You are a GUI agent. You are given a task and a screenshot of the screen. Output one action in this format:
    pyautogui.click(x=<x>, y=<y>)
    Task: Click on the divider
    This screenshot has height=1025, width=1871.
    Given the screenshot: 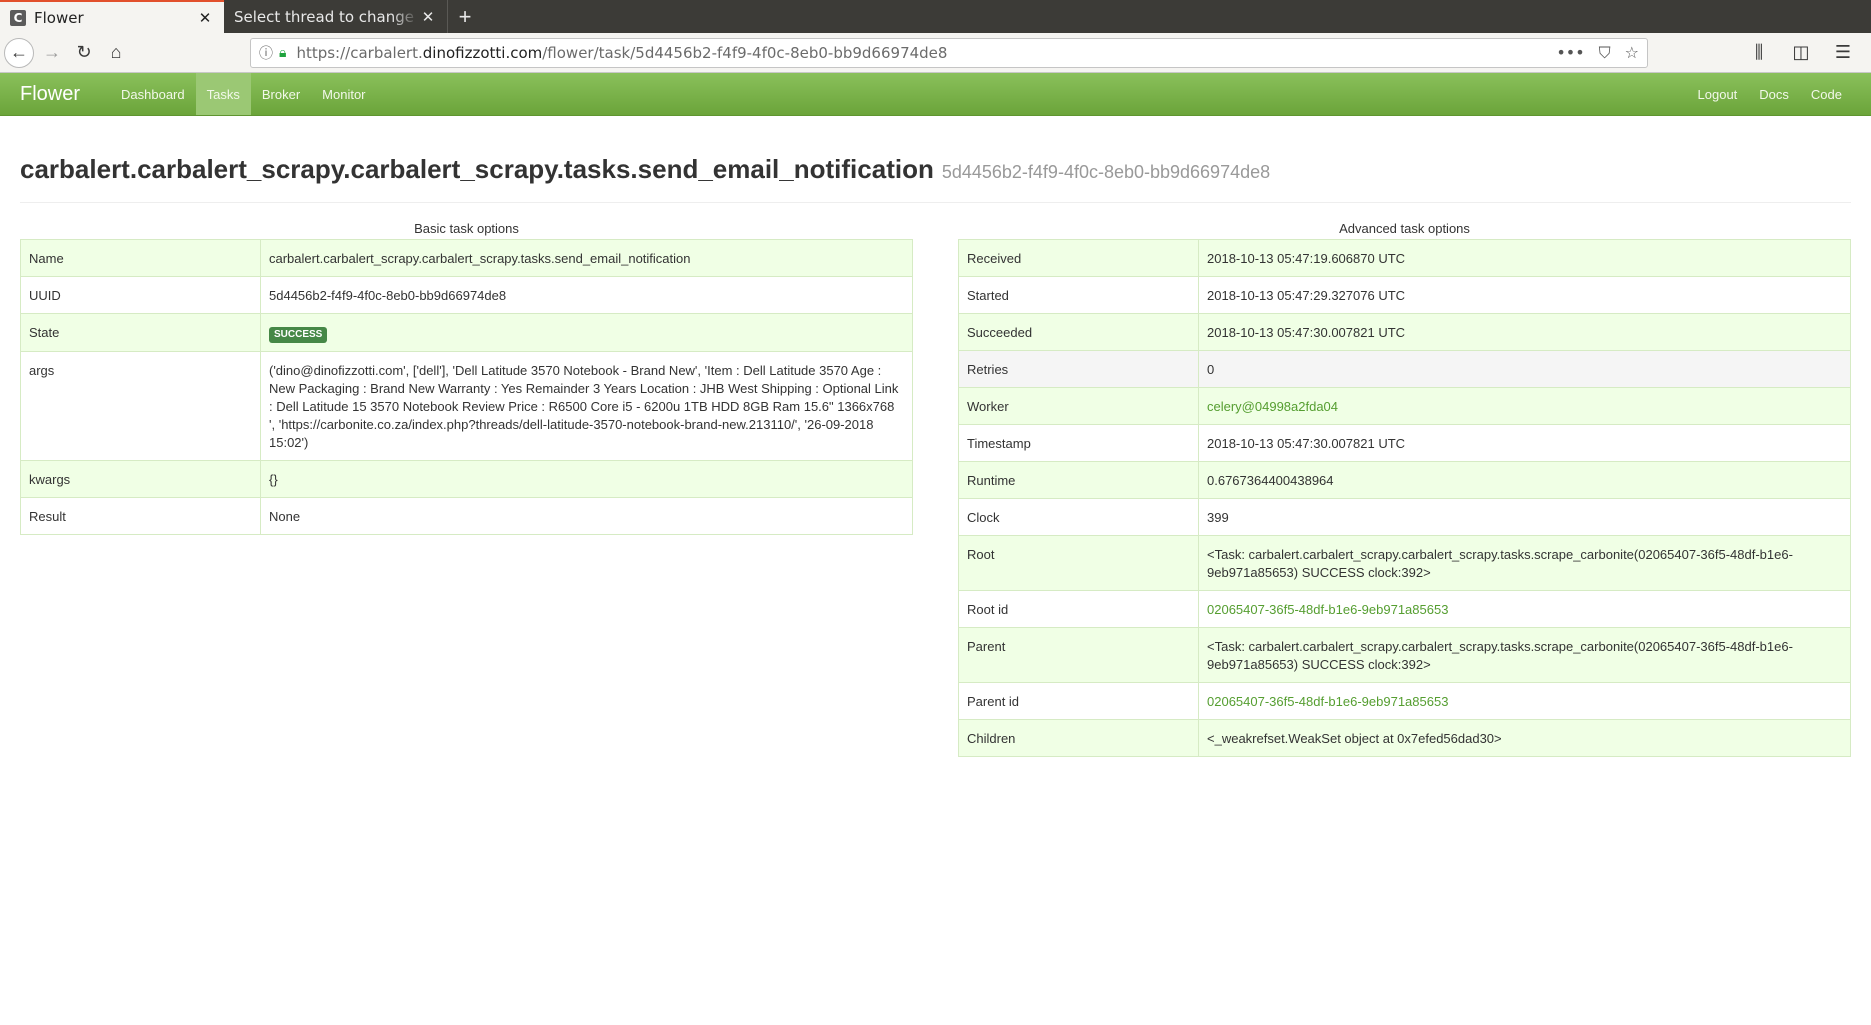 What is the action you would take?
    pyautogui.click(x=935, y=202)
    